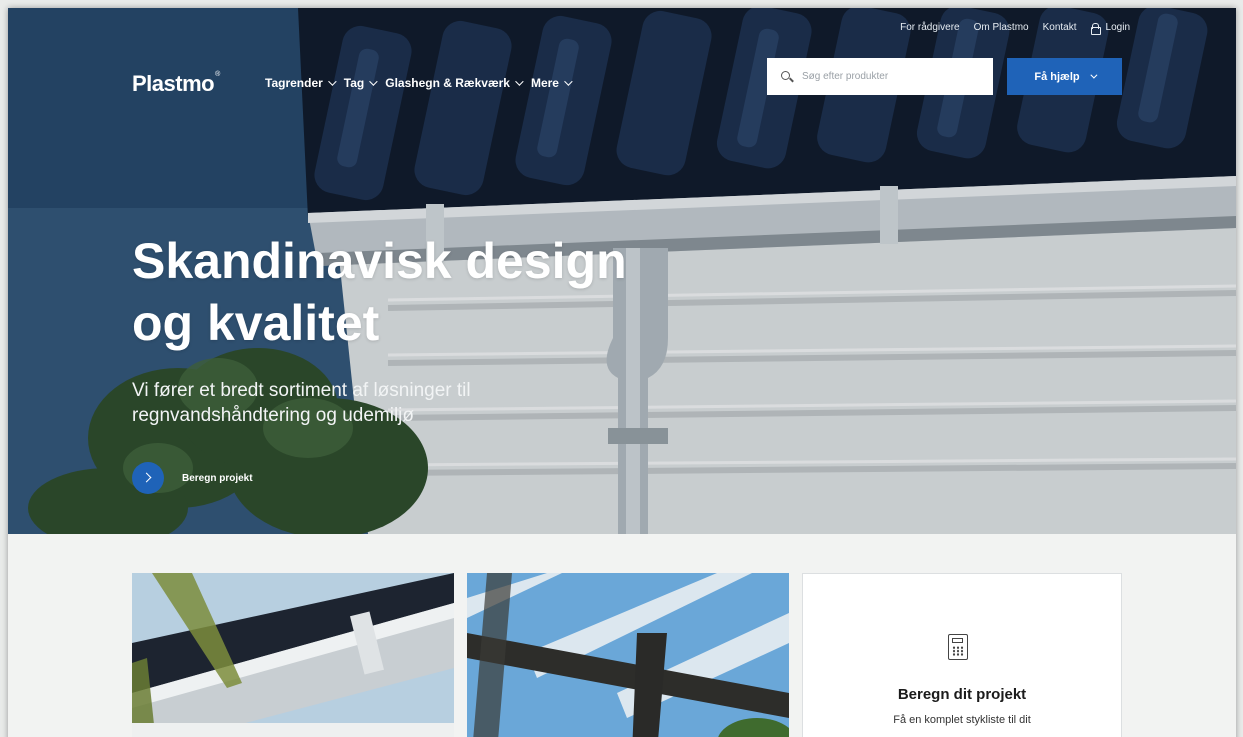 This screenshot has height=737, width=1243. Describe the element at coordinates (217, 74) in the screenshot. I see `registered-mark: ®` at that location.